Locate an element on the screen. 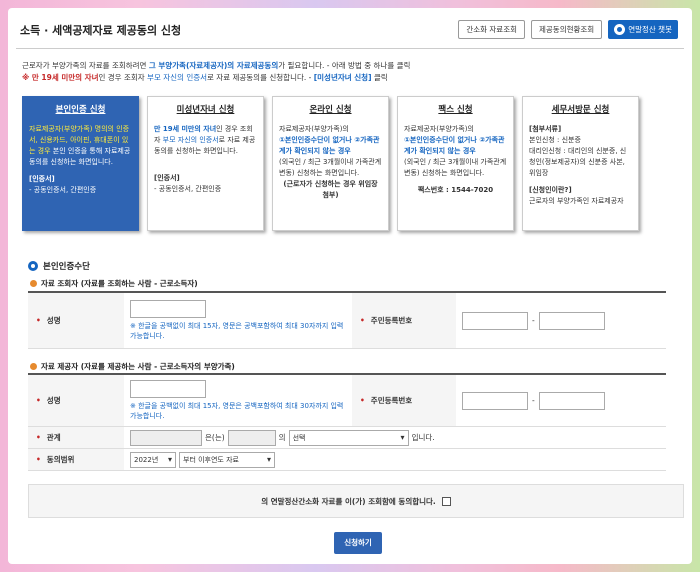 This screenshot has width=700, height=572. provider-heading: 자료 제공자 (자료를 제공하는 사람 - 근로소득자의 부양가족) is located at coordinates (132, 366).